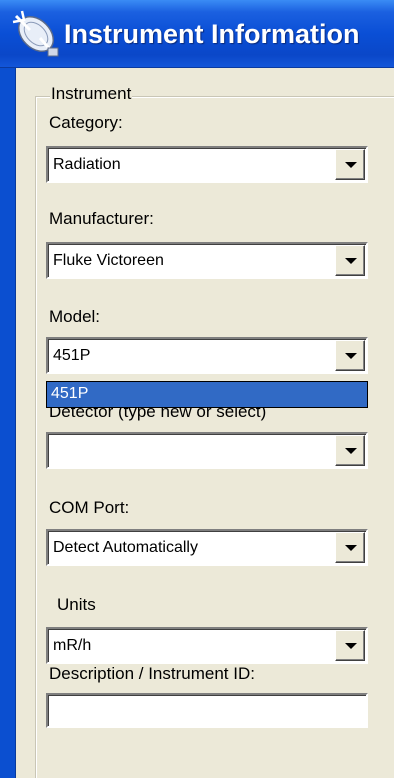 The width and height of the screenshot is (394, 778). I want to click on title-bar: Instrument Information, so click(197, 34).